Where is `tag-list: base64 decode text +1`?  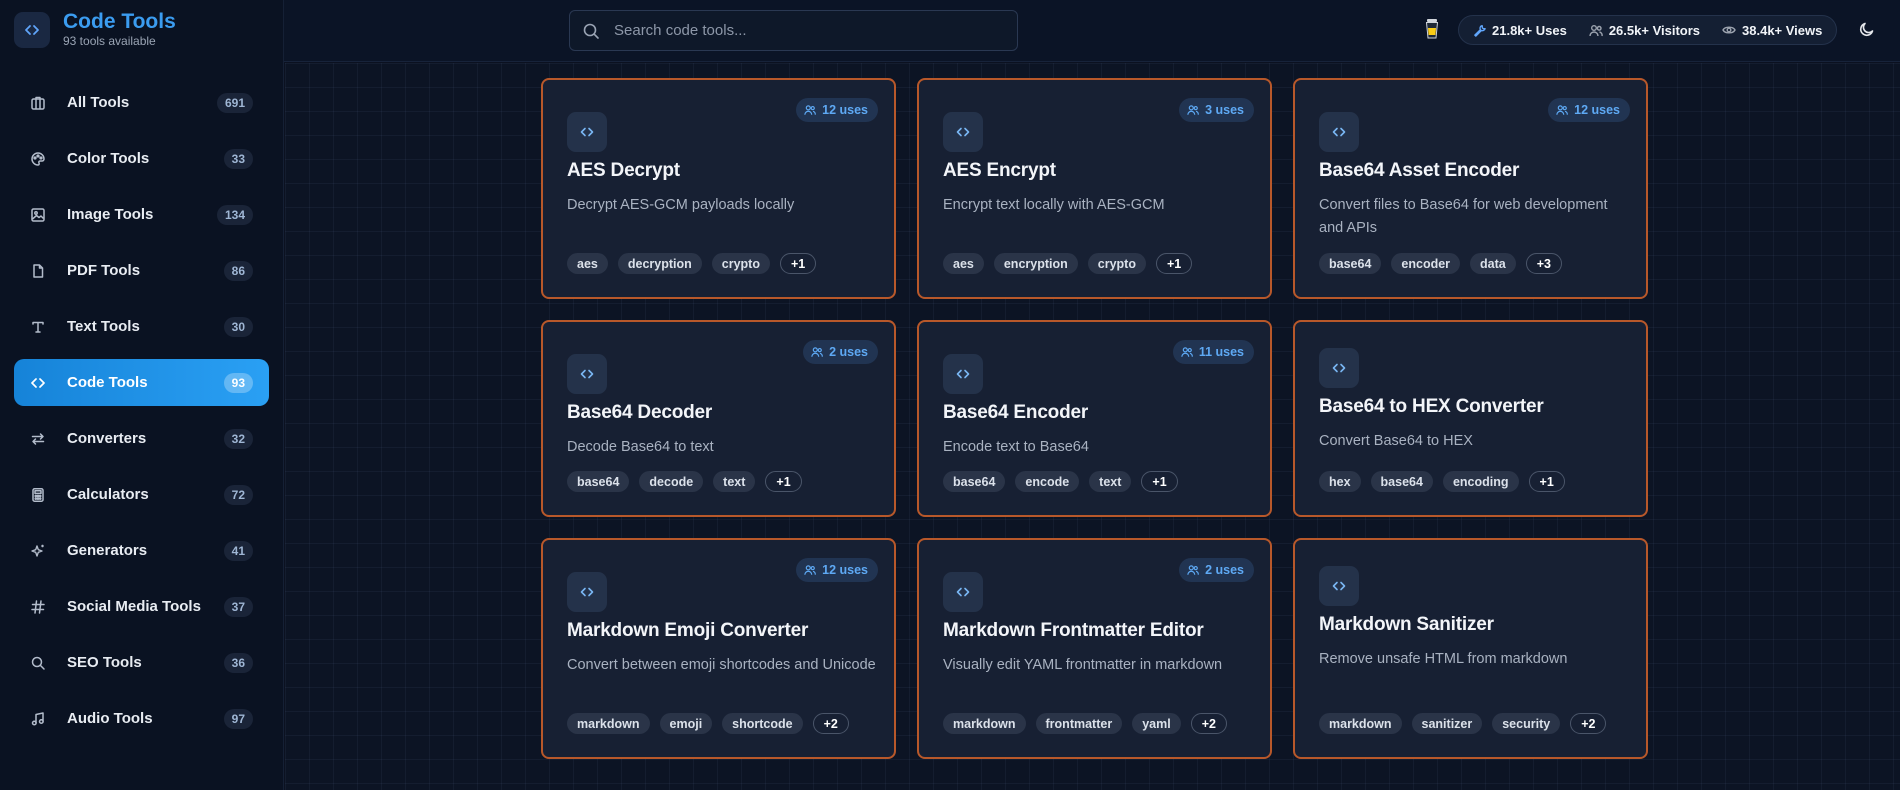 tag-list: base64 decode text +1 is located at coordinates (689, 481).